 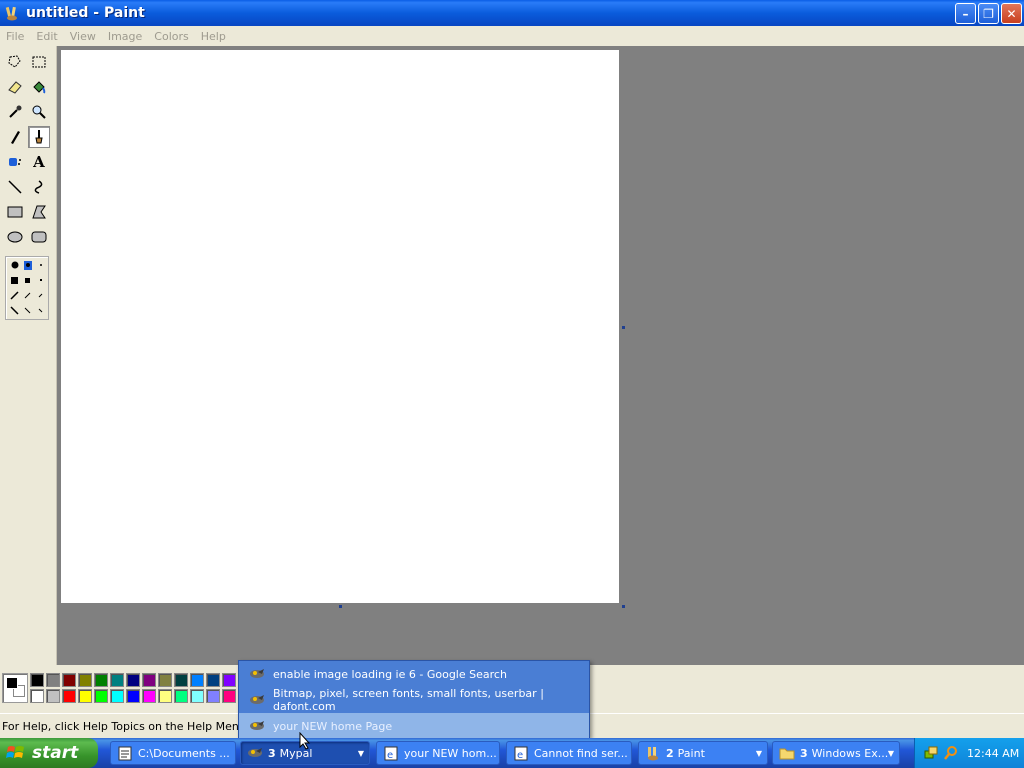 I want to click on task-windows-explorer-group: 3 Windows Ex... ▼, so click(x=836, y=753).